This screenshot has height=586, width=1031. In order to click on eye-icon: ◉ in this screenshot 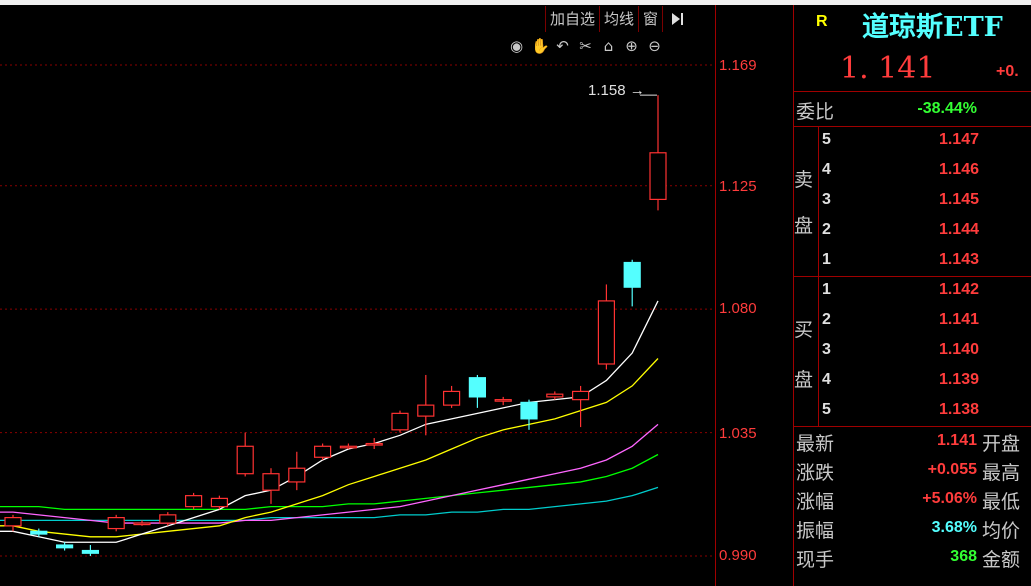, I will do `click(516, 46)`.